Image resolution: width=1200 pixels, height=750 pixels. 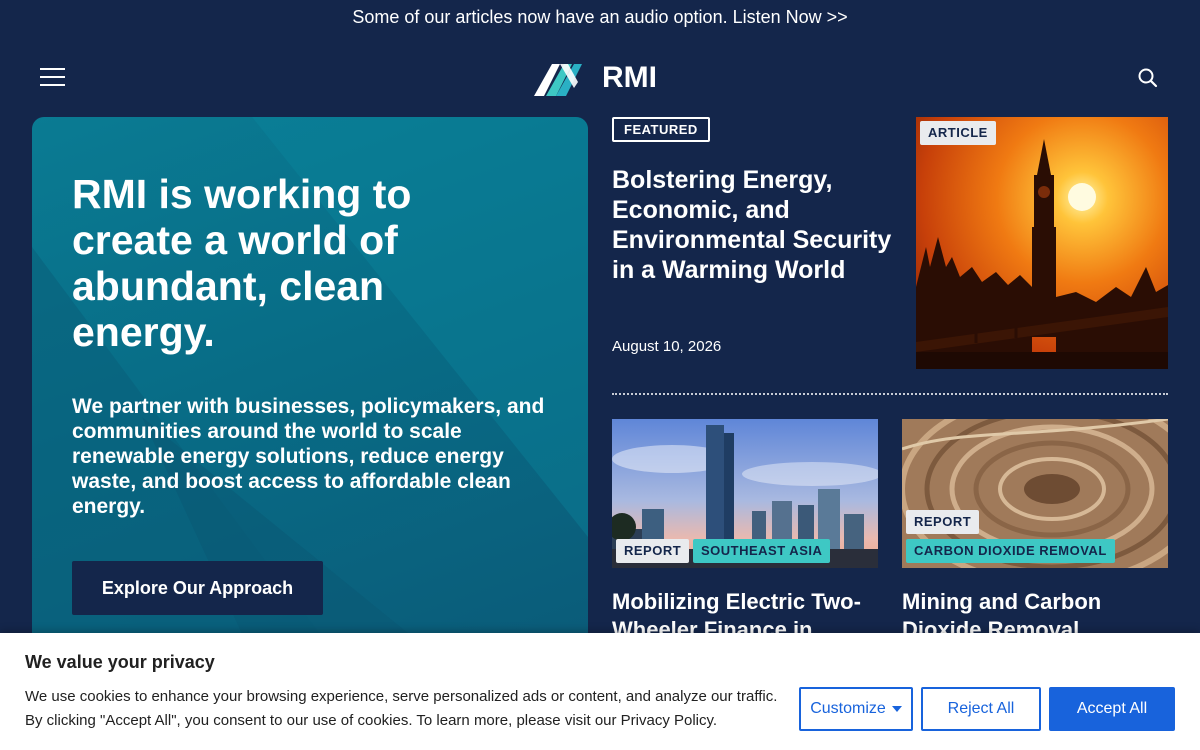 I want to click on reject-all-button: Reject All, so click(x=981, y=709).